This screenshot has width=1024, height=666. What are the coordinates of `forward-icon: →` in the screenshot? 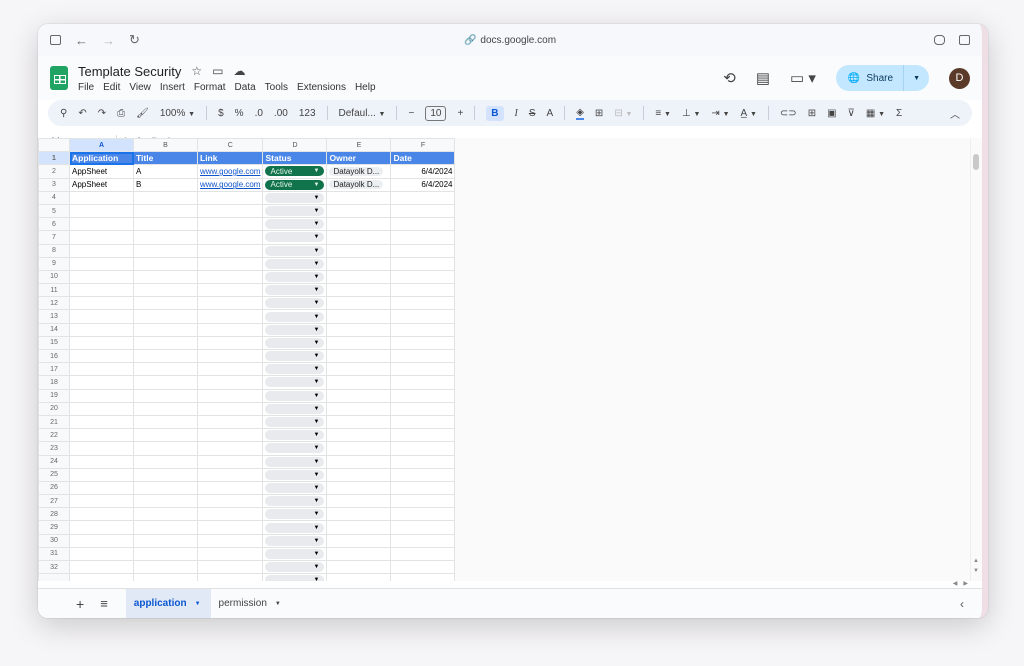 It's located at (108, 40).